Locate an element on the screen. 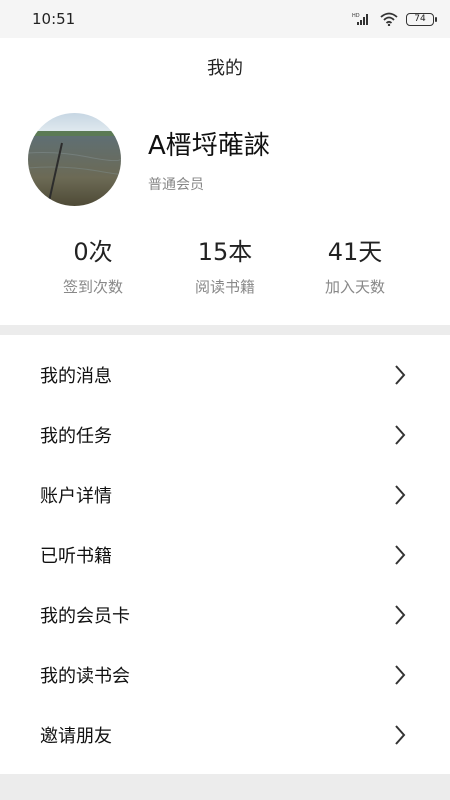 The image size is (450, 800). menu-item-listened-books: 已听书籍 is located at coordinates (225, 555).